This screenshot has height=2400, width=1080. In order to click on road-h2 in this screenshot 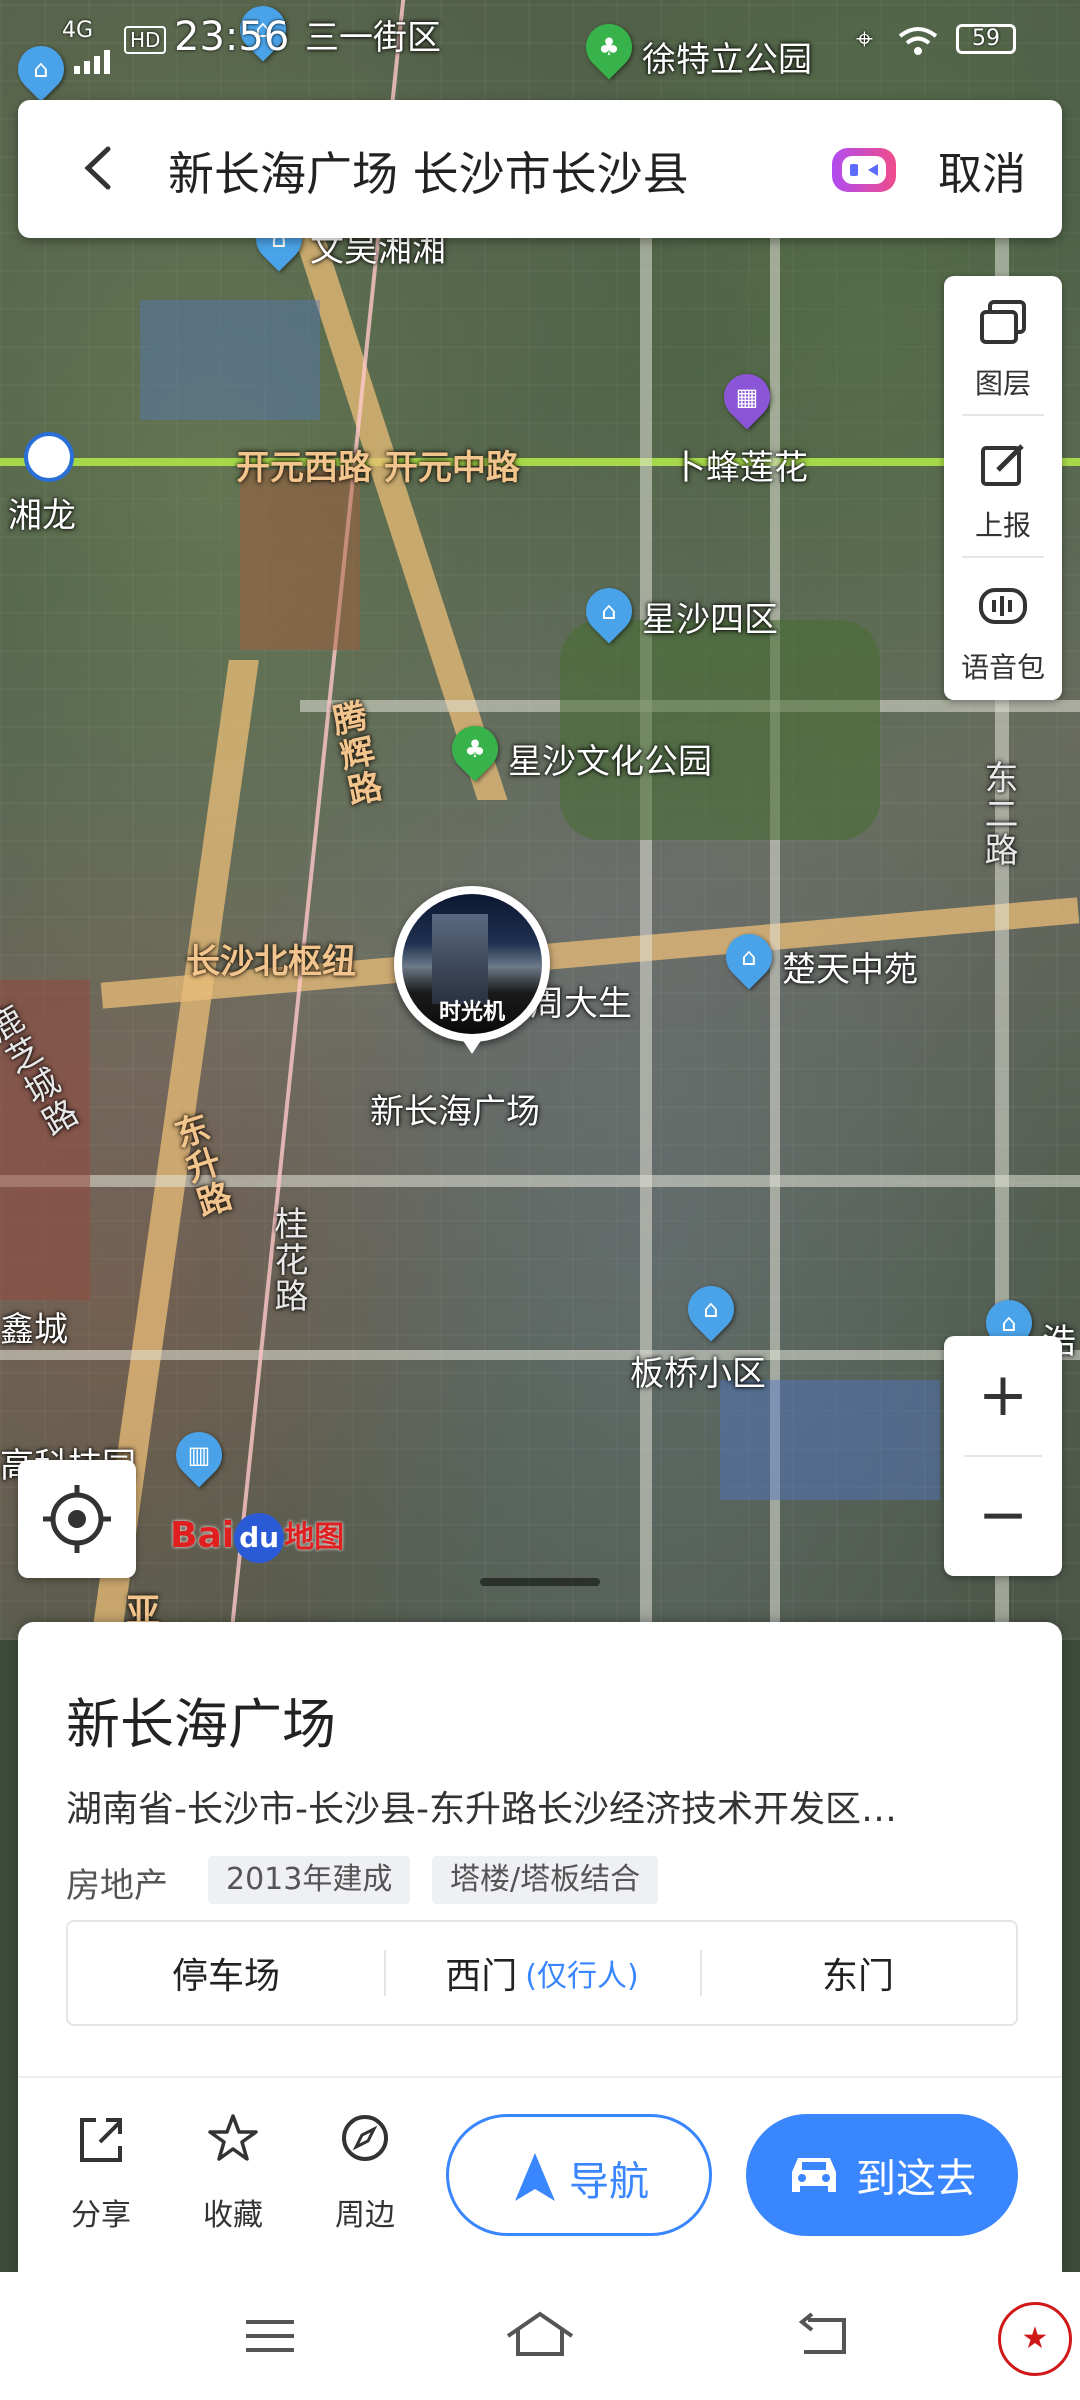, I will do `click(540, 1181)`.